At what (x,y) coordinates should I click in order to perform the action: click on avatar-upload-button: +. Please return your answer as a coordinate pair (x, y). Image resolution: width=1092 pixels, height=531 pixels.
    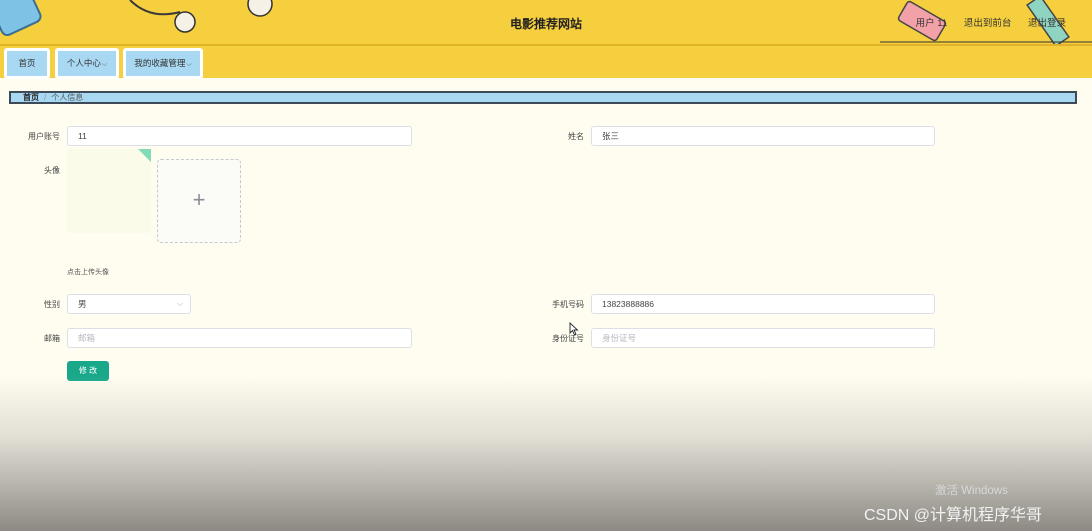
    Looking at the image, I should click on (199, 201).